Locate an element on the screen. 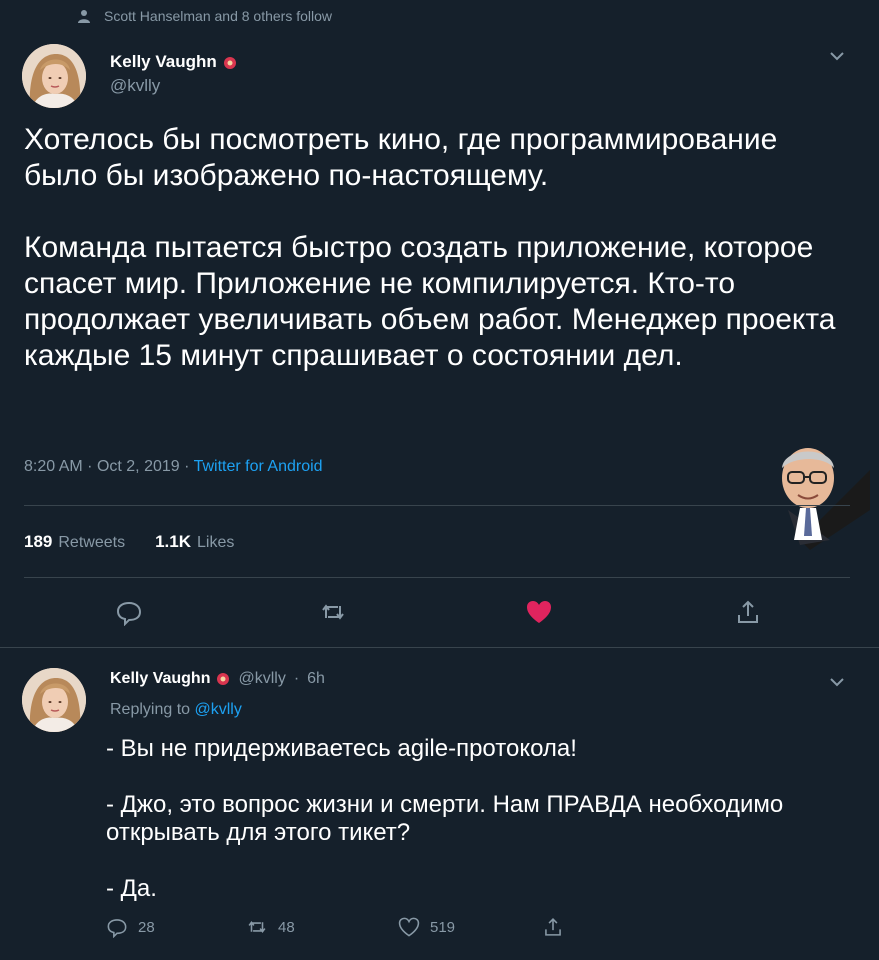 The image size is (879, 960). retweets-count: 189 is located at coordinates (38, 541).